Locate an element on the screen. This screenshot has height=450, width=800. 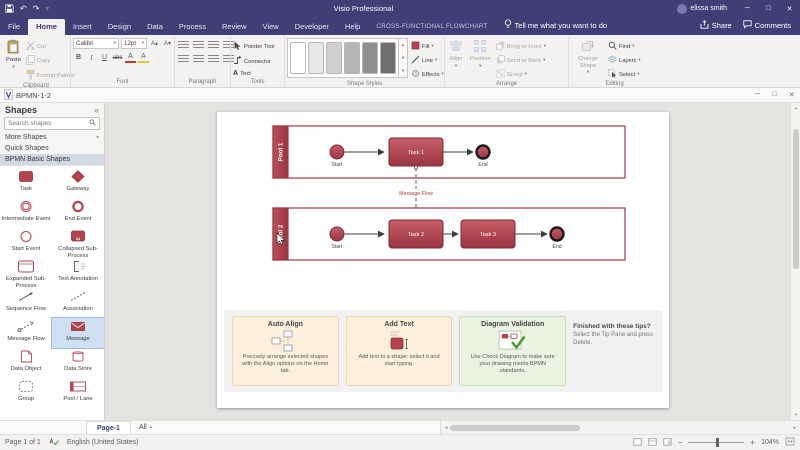
scroll-down-icon: ▾ is located at coordinates (795, 415).